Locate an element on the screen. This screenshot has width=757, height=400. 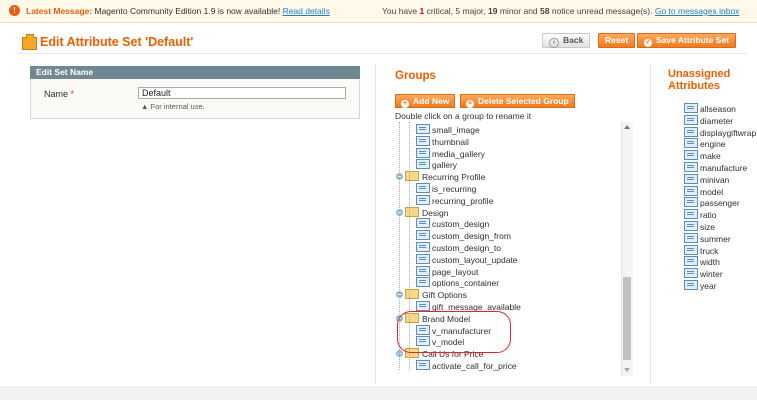
tree-node-label: custom_design_to is located at coordinates (466, 248).